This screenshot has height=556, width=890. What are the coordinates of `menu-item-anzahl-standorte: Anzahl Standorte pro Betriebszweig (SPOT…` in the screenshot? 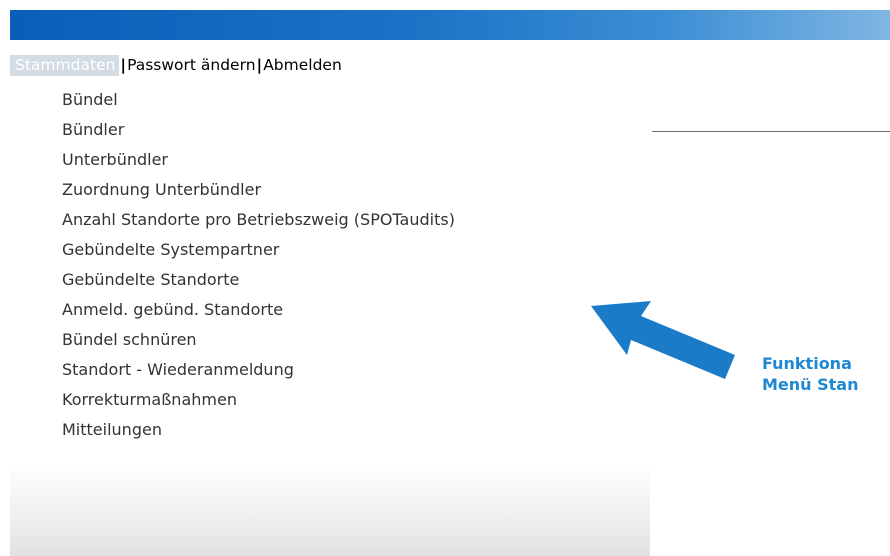 It's located at (258, 220).